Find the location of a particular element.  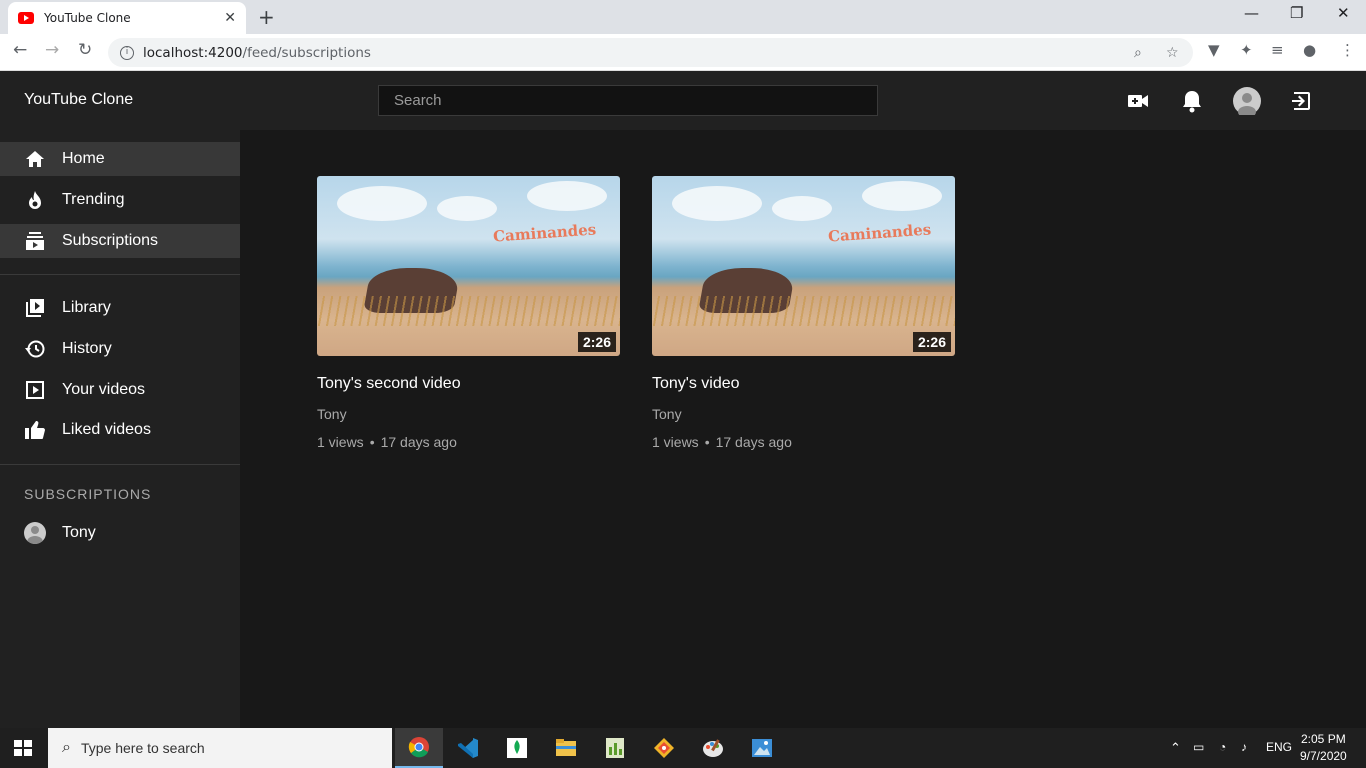

sidebar-item-label: Trending is located at coordinates (93, 199).